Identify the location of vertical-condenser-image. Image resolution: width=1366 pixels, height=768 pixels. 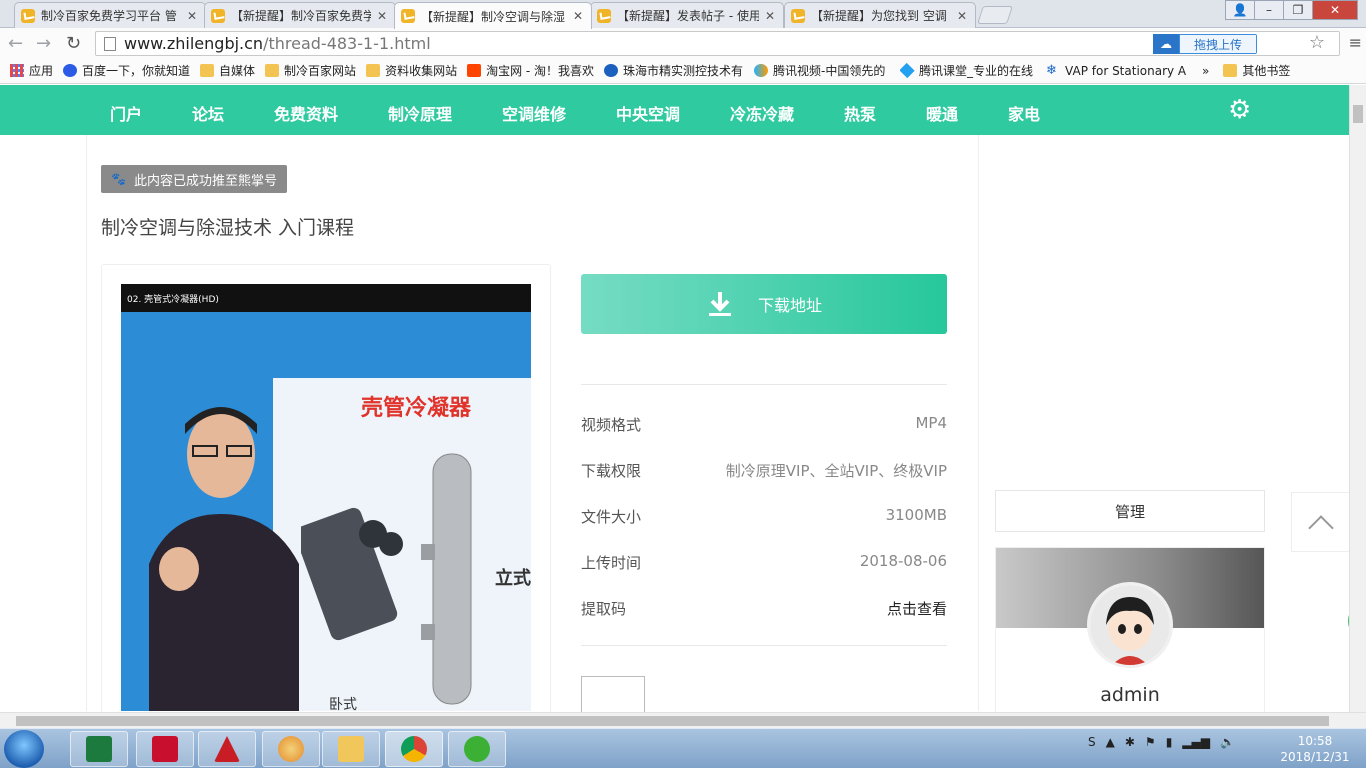
(446, 579).